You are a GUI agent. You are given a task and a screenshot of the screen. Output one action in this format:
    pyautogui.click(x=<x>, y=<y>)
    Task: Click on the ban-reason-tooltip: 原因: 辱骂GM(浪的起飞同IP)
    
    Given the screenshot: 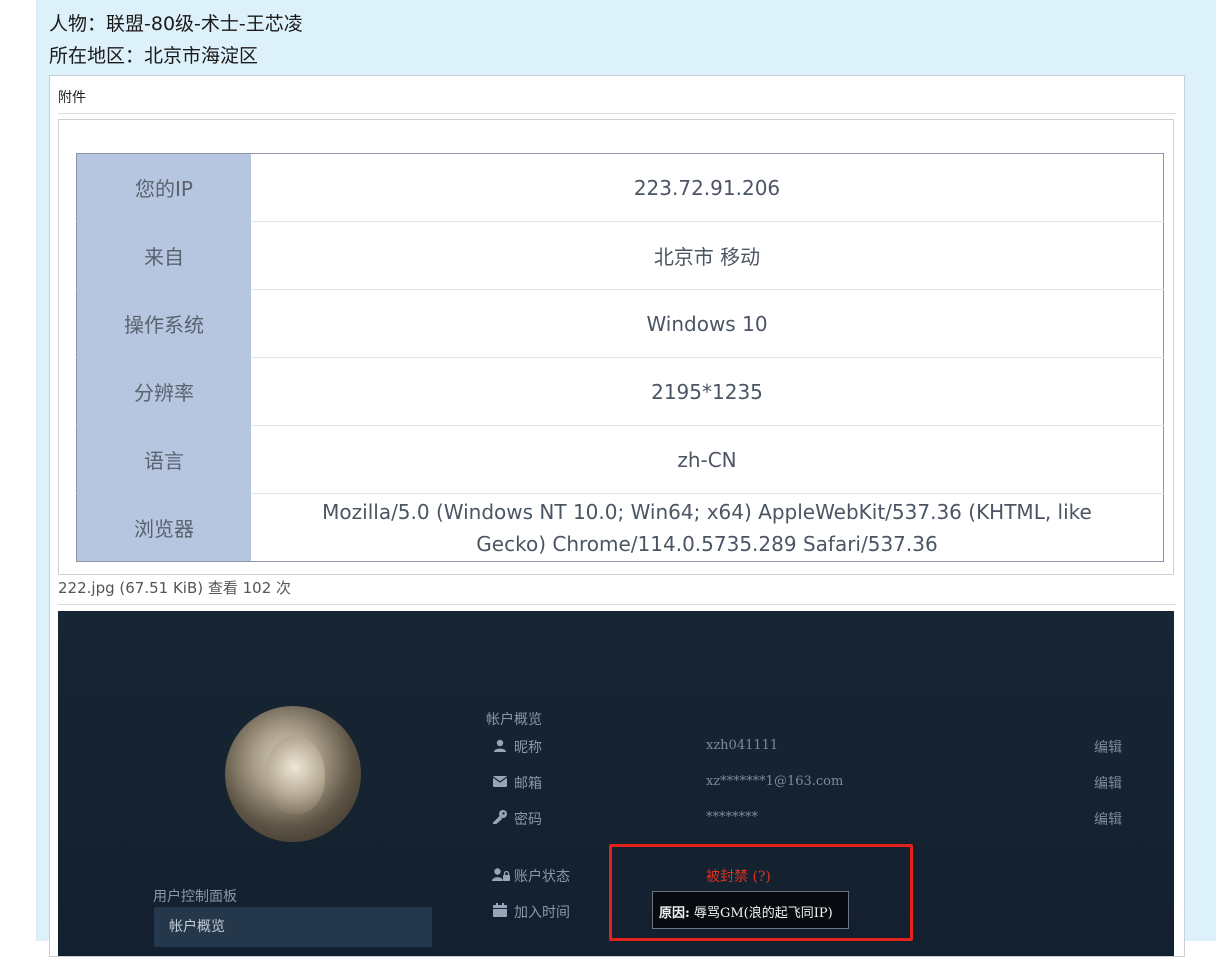 What is the action you would take?
    pyautogui.click(x=750, y=910)
    